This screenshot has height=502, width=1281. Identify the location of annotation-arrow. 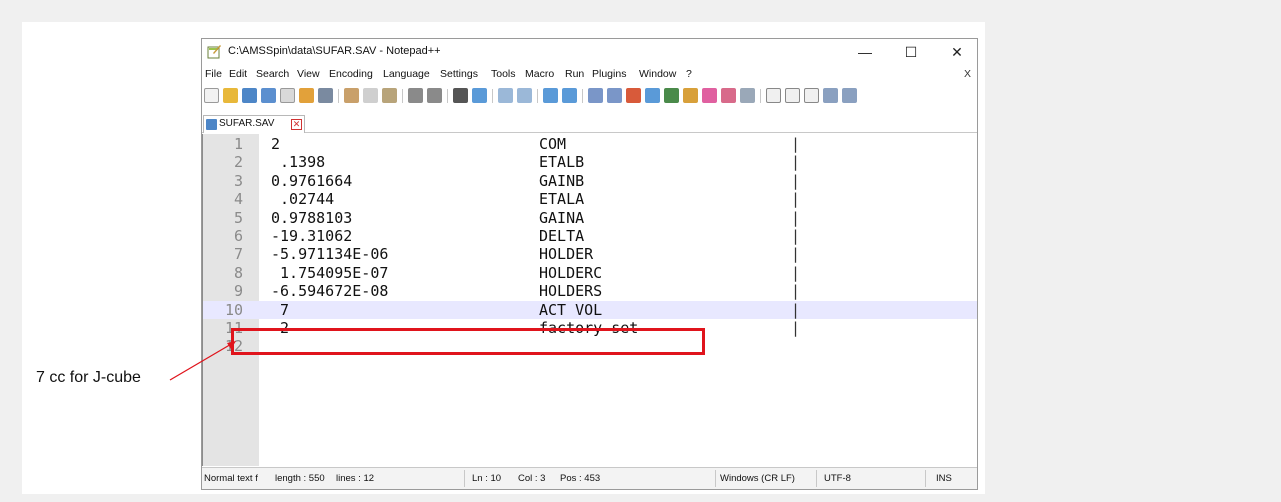
(202, 361).